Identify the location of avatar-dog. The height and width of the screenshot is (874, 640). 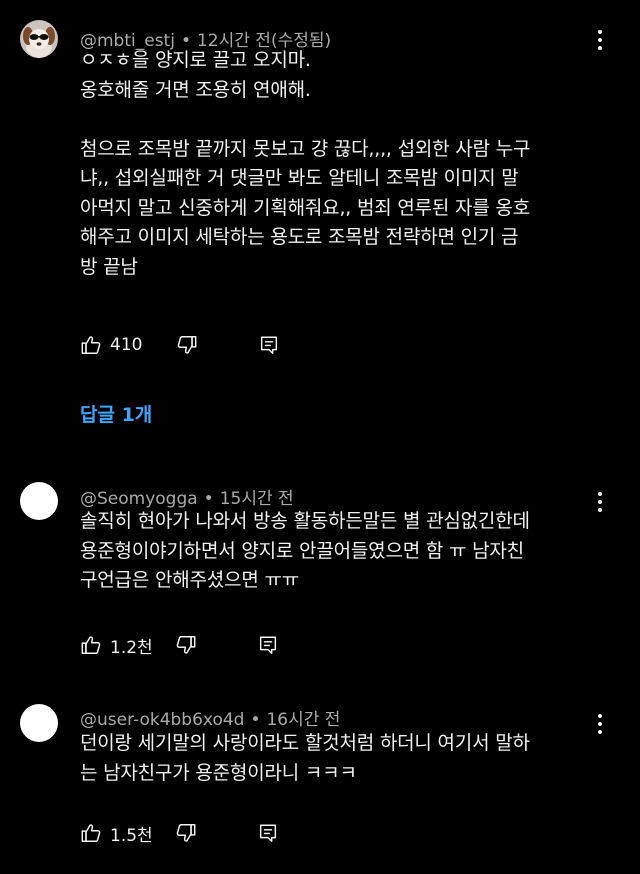
(39, 39).